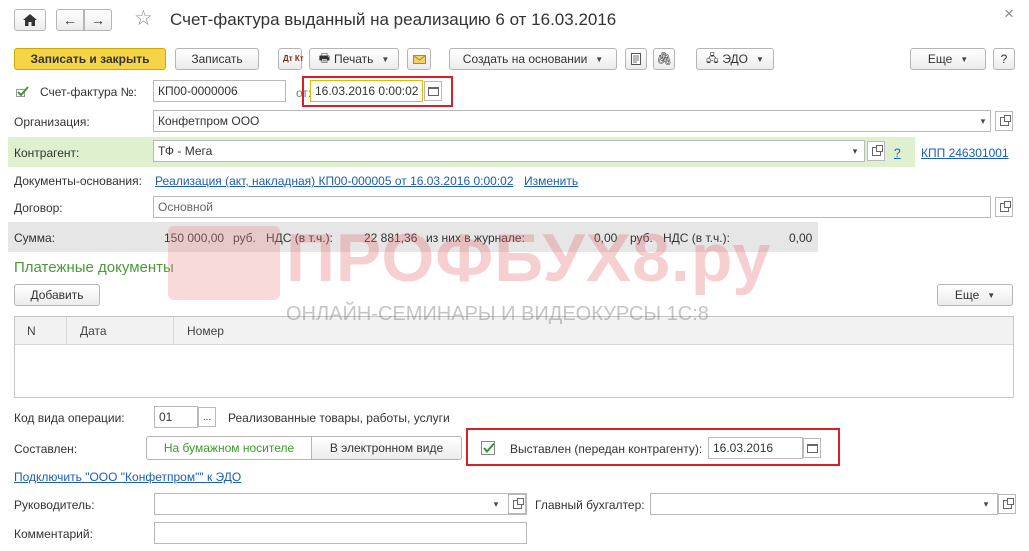 This screenshot has height=551, width=1029. Describe the element at coordinates (54, 505) in the screenshot. I see `head-label: Руководитель:` at that location.